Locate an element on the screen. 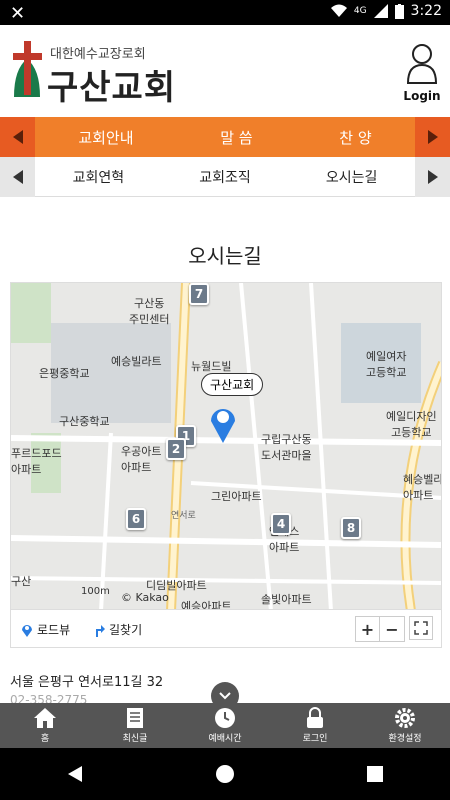  status-bar: ✕ 4G 3:22 is located at coordinates (225, 12).